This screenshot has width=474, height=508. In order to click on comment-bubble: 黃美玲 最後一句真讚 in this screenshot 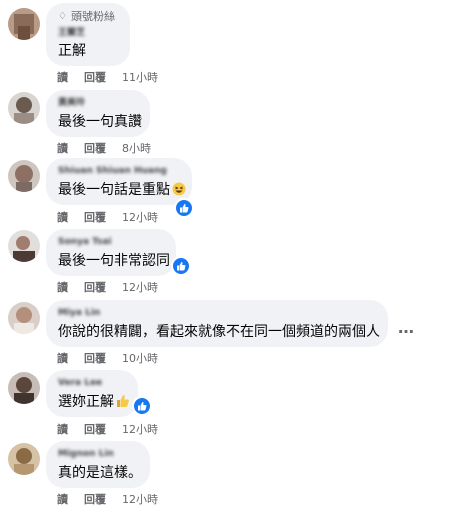, I will do `click(98, 113)`.